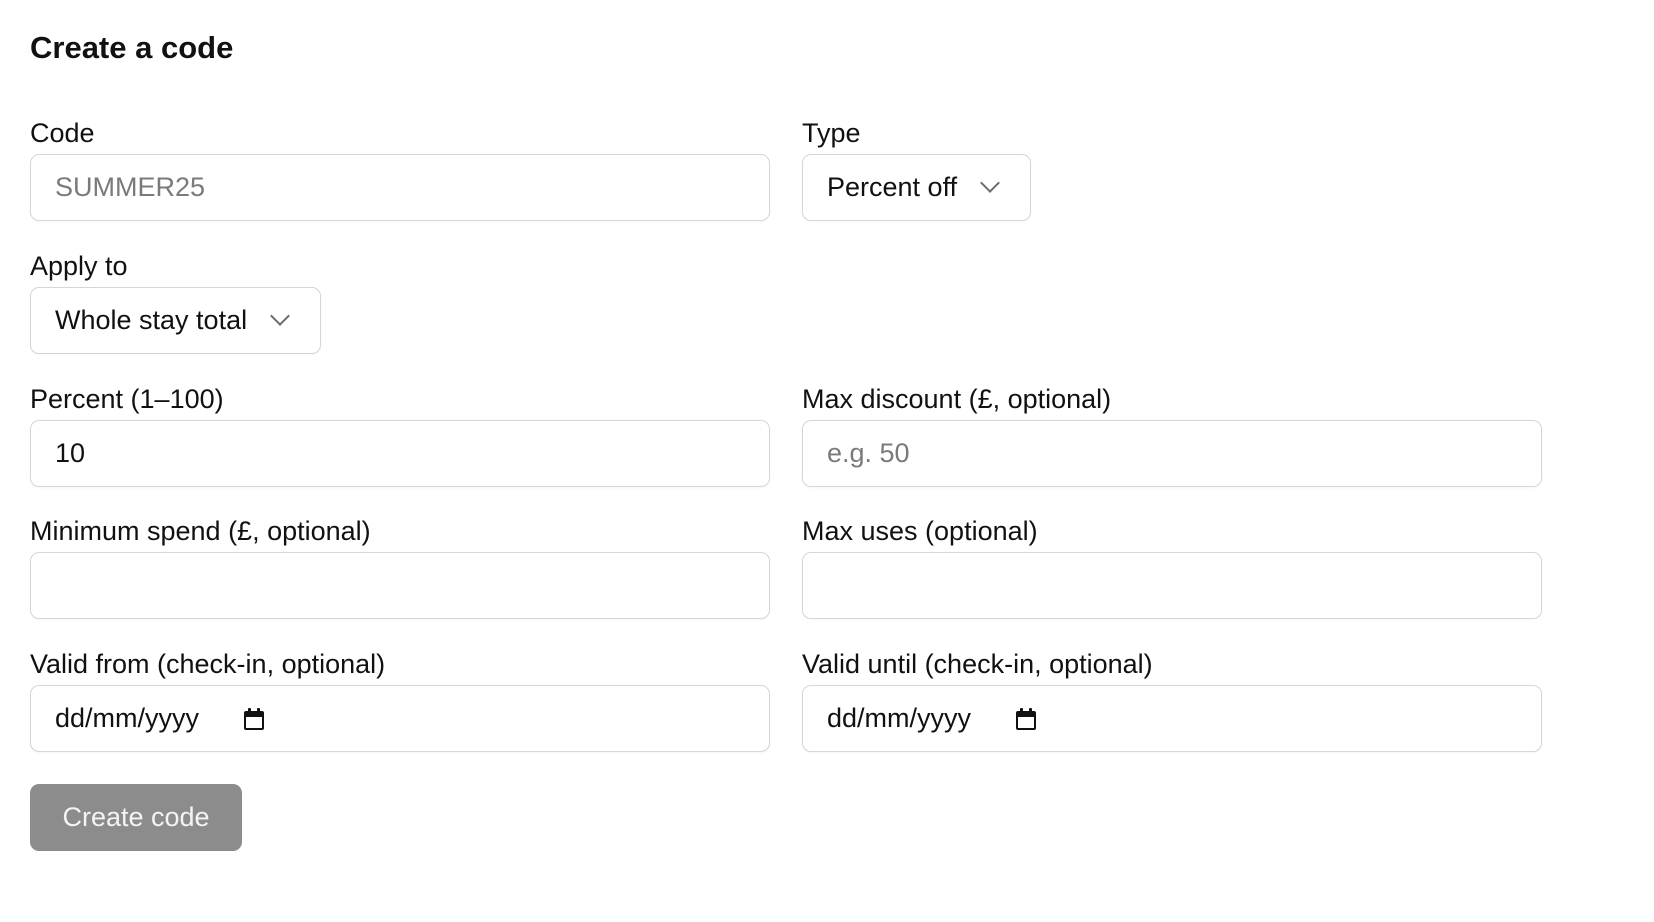 This screenshot has height=922, width=1654. Describe the element at coordinates (1172, 453) in the screenshot. I see `max-discount-input: e.g. 50` at that location.